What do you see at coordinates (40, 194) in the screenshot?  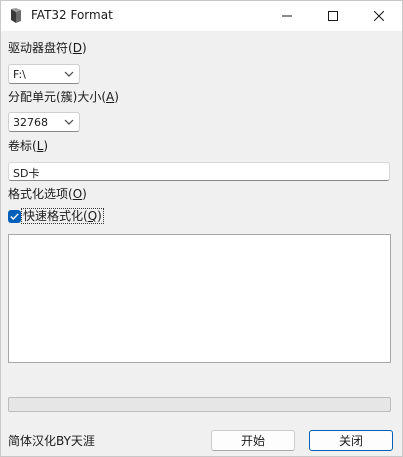 I see `options-label-text: 格式化选项(` at bounding box center [40, 194].